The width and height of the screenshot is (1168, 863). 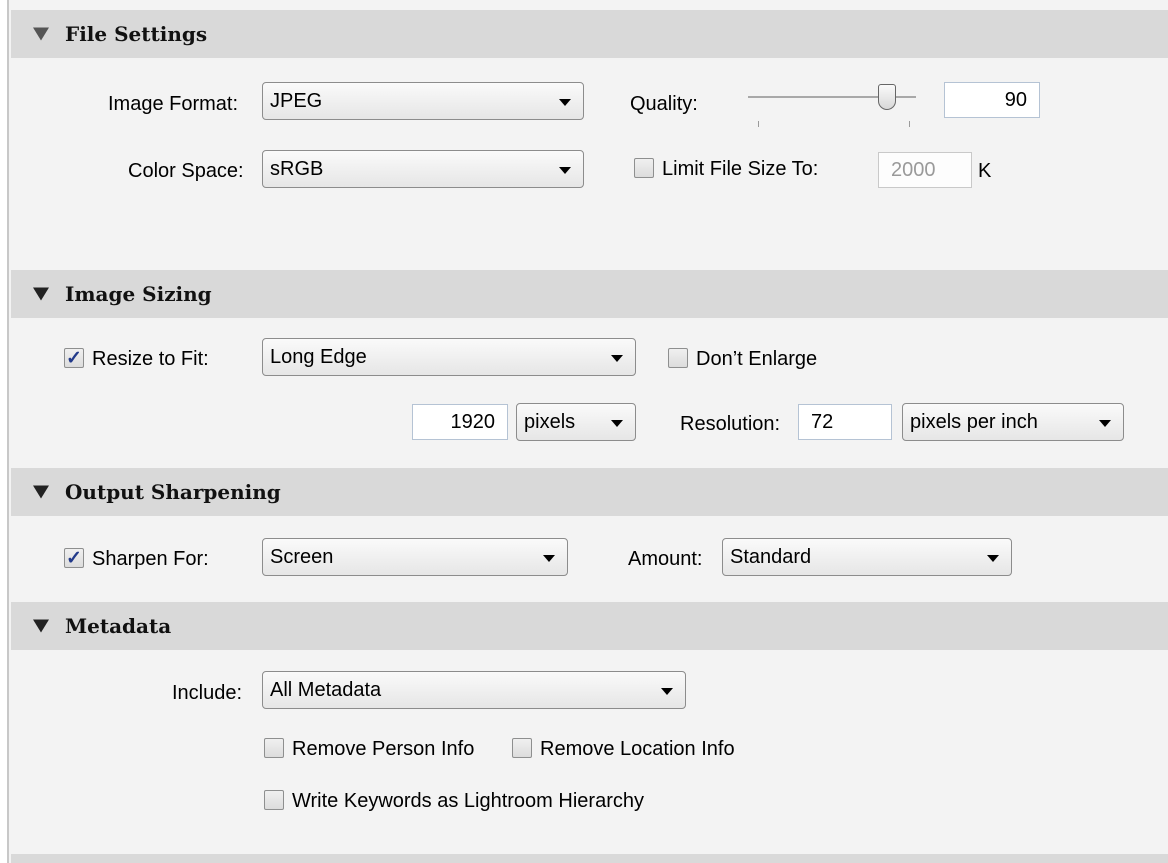 I want to click on section-header-next, so click(x=589, y=858).